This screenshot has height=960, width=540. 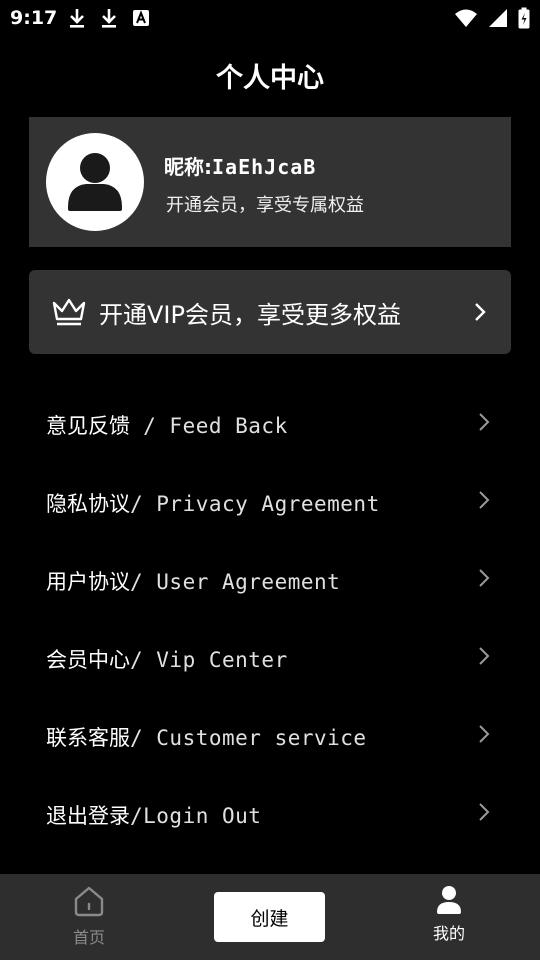 What do you see at coordinates (209, 660) in the screenshot?
I see `menu-item-label-en: / Vip Center` at bounding box center [209, 660].